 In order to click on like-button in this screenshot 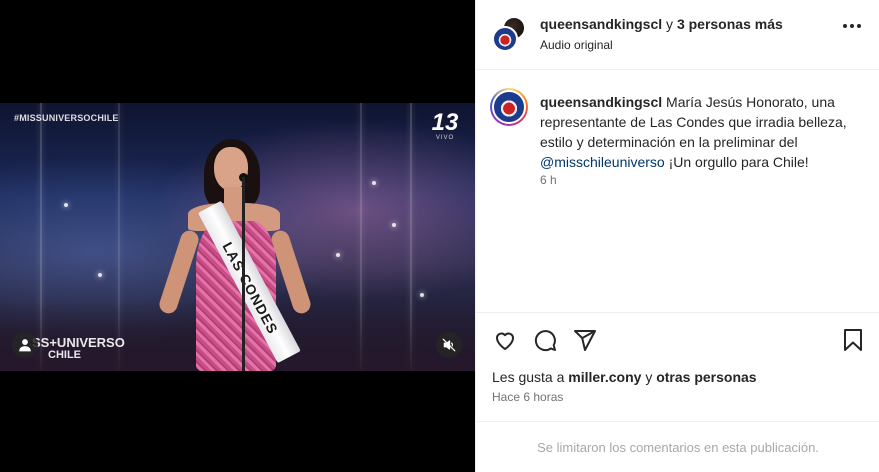, I will do `click(505, 340)`.